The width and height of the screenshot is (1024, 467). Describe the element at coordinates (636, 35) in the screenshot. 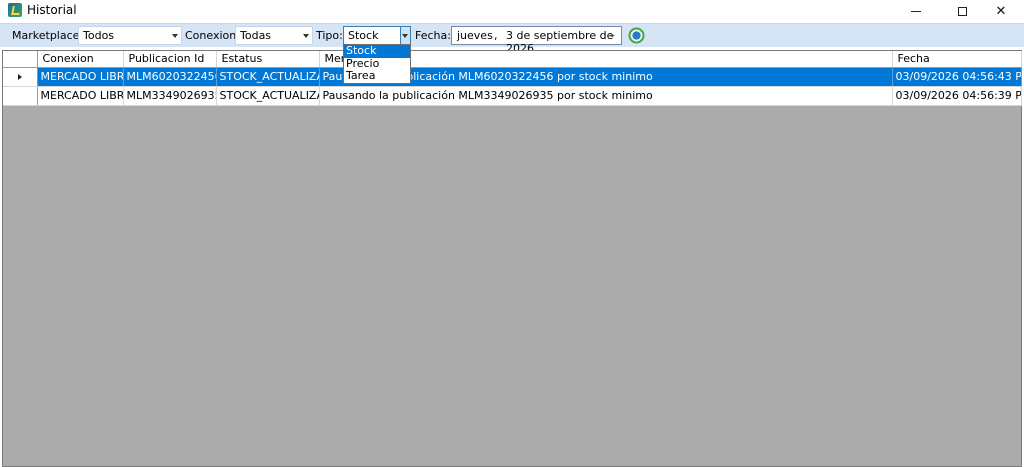

I see `refresh-icon` at that location.